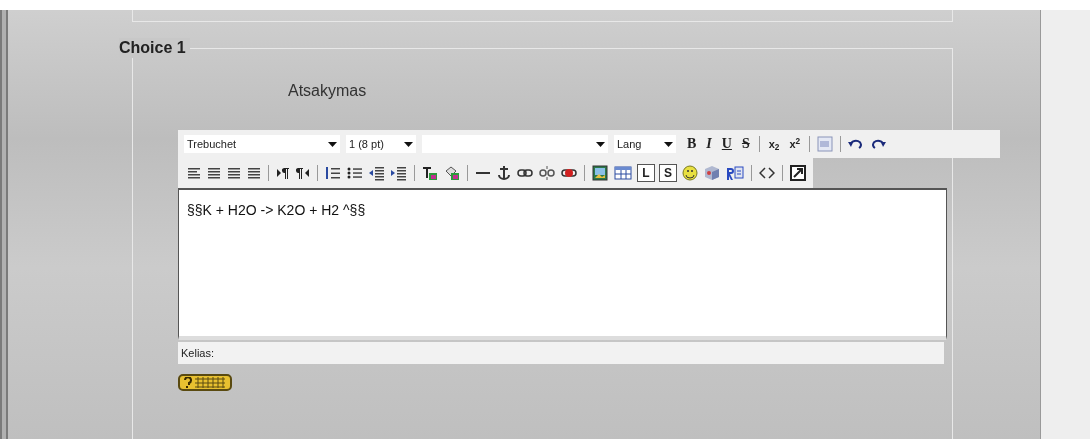  Describe the element at coordinates (355, 173) in the screenshot. I see `bullet-list-icon` at that location.